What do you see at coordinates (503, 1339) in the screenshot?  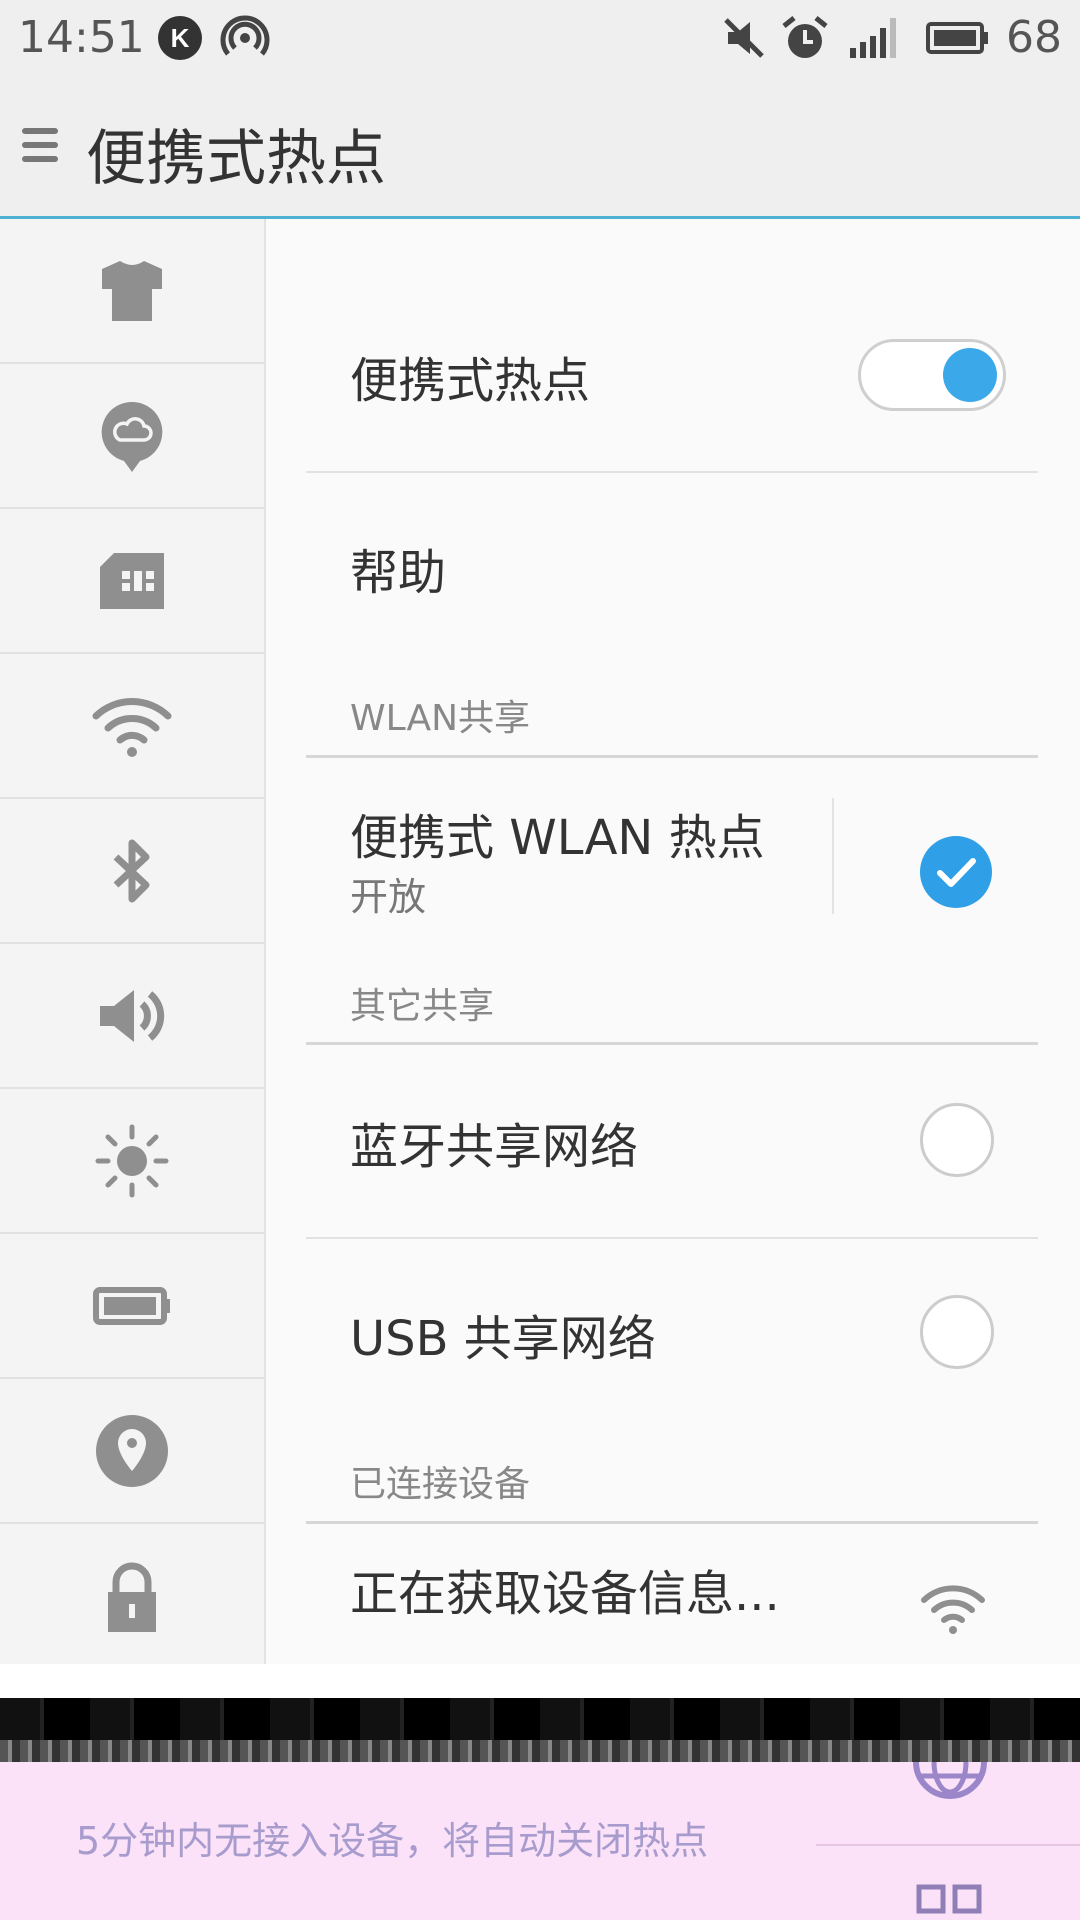 I see `usb-tether-label: USB 共享网络` at bounding box center [503, 1339].